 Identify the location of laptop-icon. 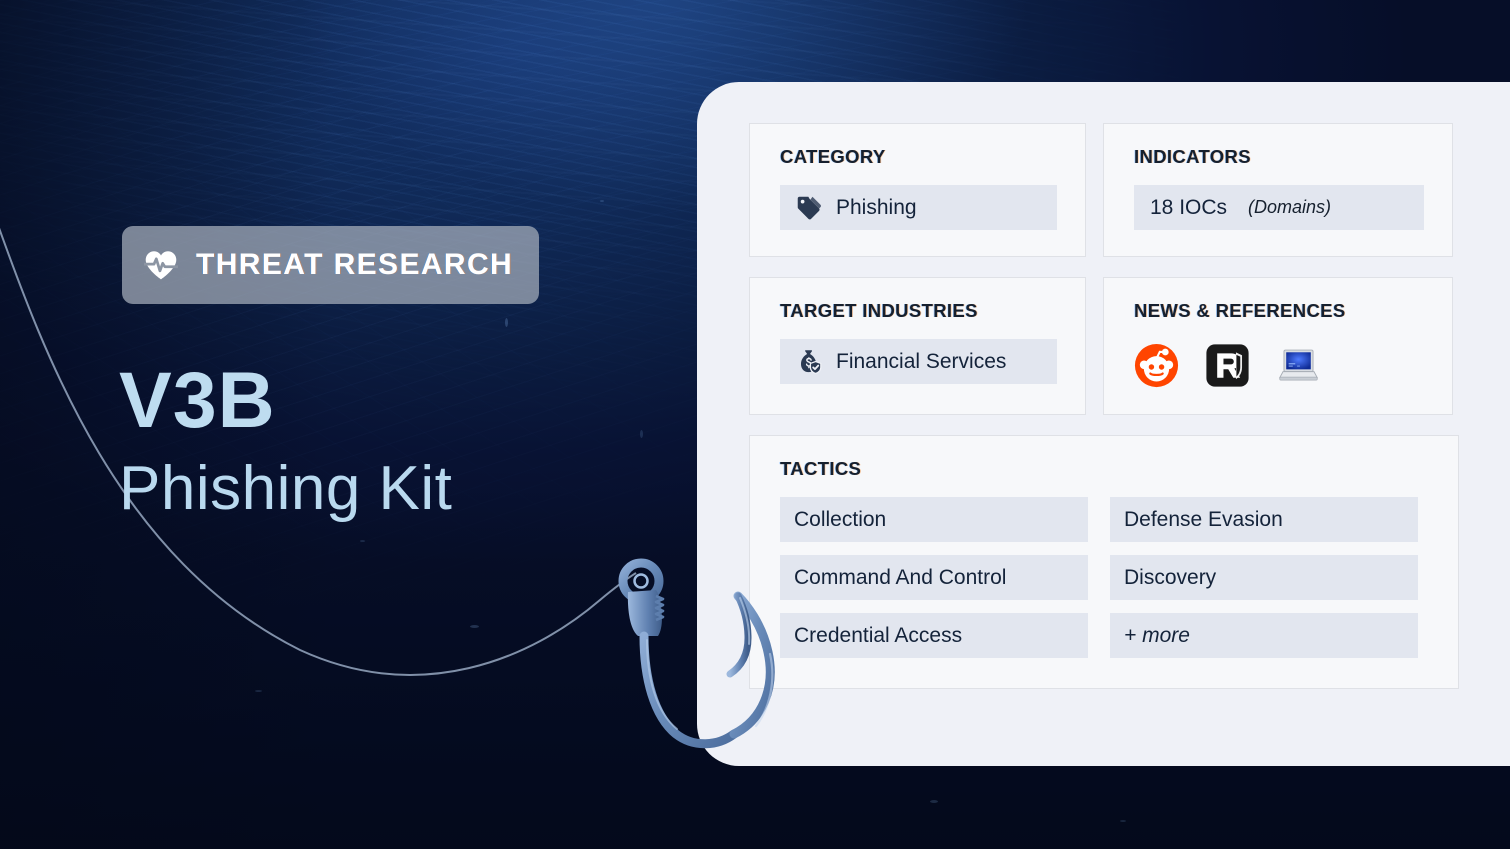
(1298, 365).